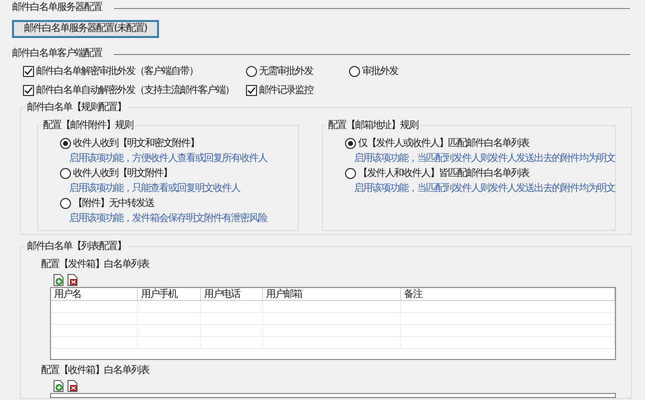 The height and width of the screenshot is (400, 645). Describe the element at coordinates (88, 125) in the screenshot. I see `group-title: 配置【邮件附件】规则` at that location.